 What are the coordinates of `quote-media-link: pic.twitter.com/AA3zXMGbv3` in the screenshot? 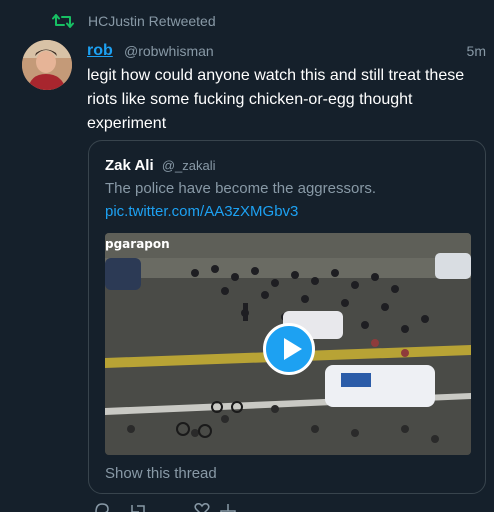 It's located at (201, 211).